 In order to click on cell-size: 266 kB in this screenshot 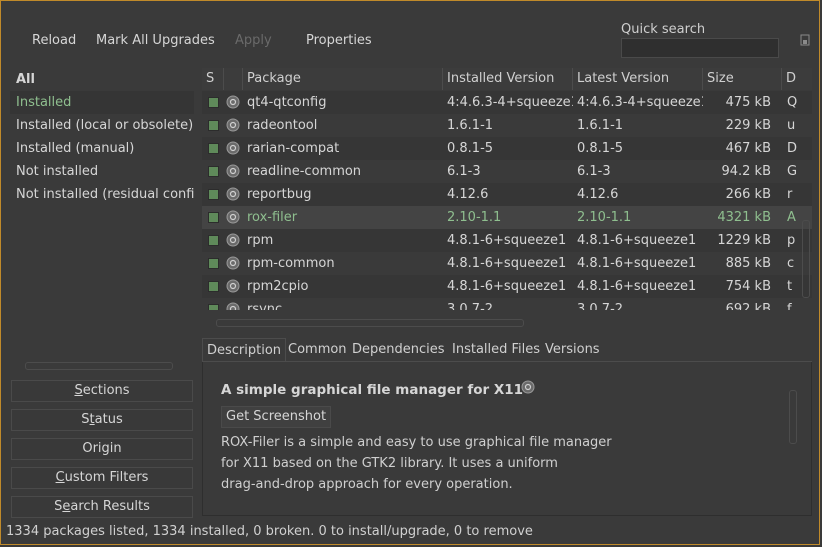, I will do `click(748, 194)`.